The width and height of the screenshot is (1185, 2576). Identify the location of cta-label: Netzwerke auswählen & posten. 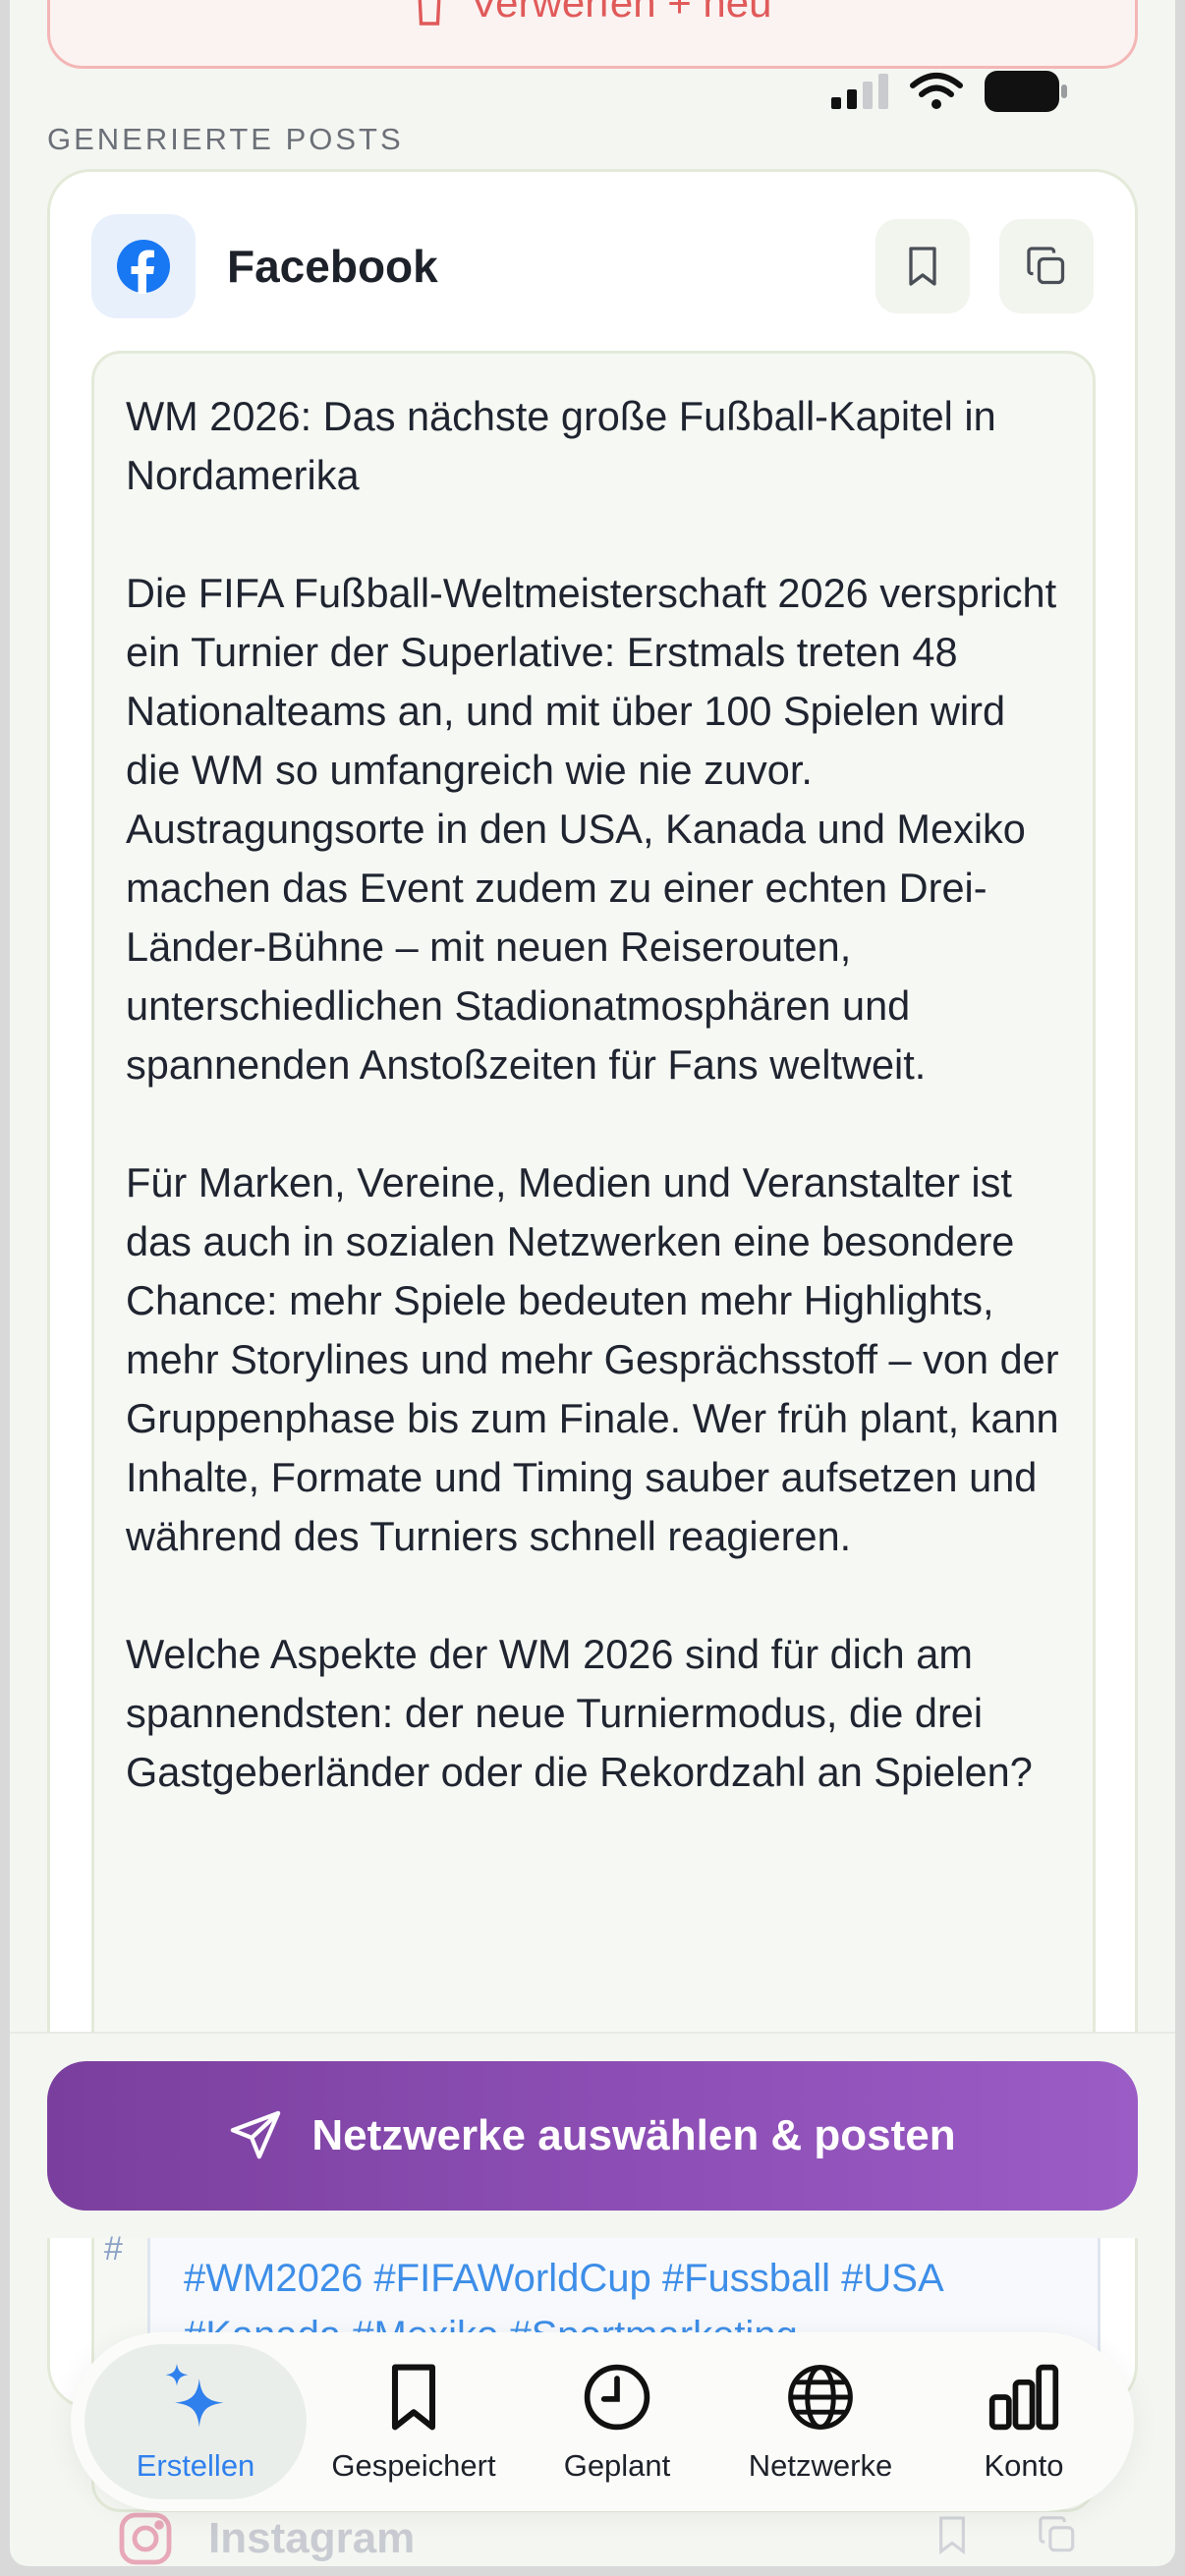
(633, 2135).